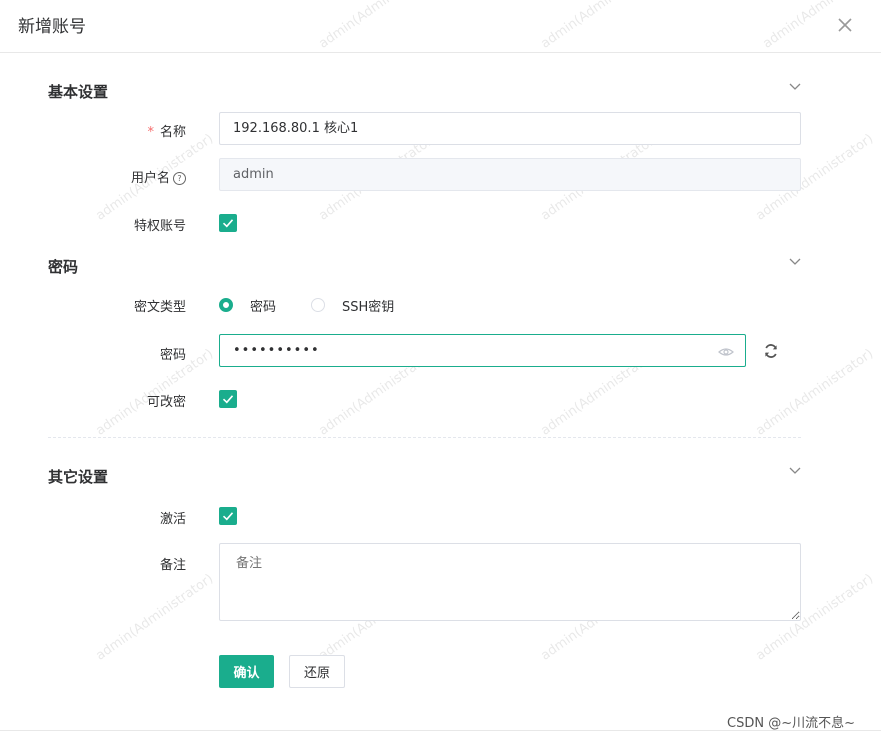 This screenshot has width=881, height=737. I want to click on cipher-type-label: 密文类型, so click(159, 307).